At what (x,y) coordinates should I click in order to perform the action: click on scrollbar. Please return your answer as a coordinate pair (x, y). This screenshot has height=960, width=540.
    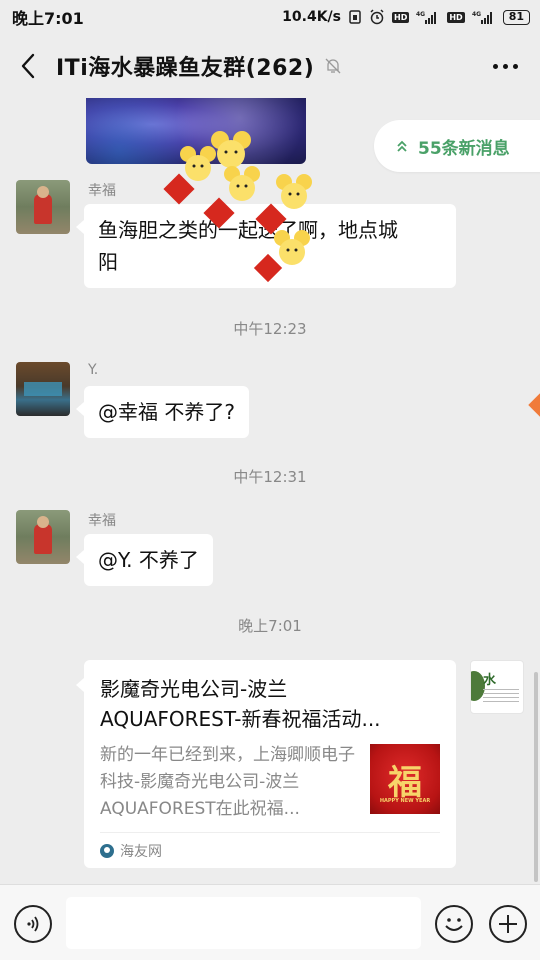
    Looking at the image, I should click on (536, 777).